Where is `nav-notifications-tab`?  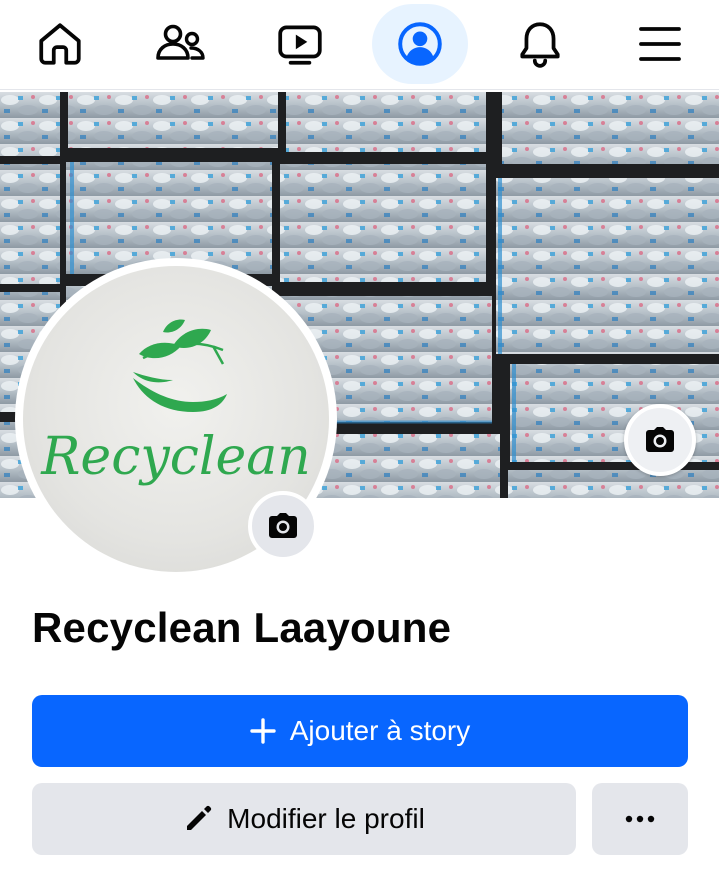
nav-notifications-tab is located at coordinates (540, 44).